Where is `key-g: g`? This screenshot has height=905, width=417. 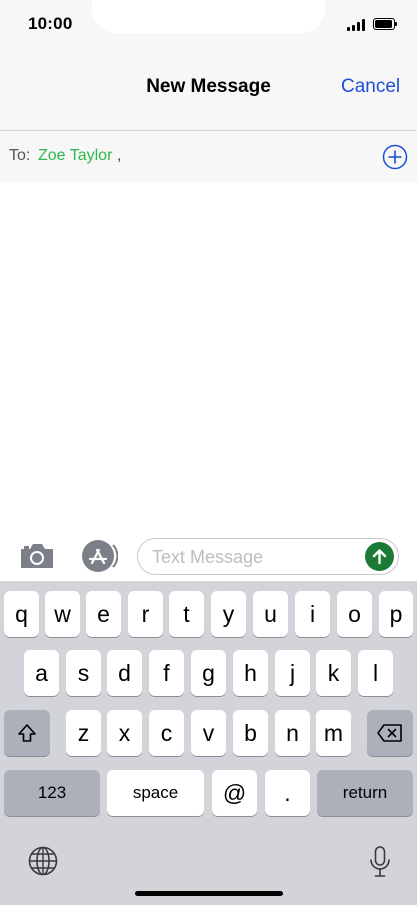 key-g: g is located at coordinates (208, 673).